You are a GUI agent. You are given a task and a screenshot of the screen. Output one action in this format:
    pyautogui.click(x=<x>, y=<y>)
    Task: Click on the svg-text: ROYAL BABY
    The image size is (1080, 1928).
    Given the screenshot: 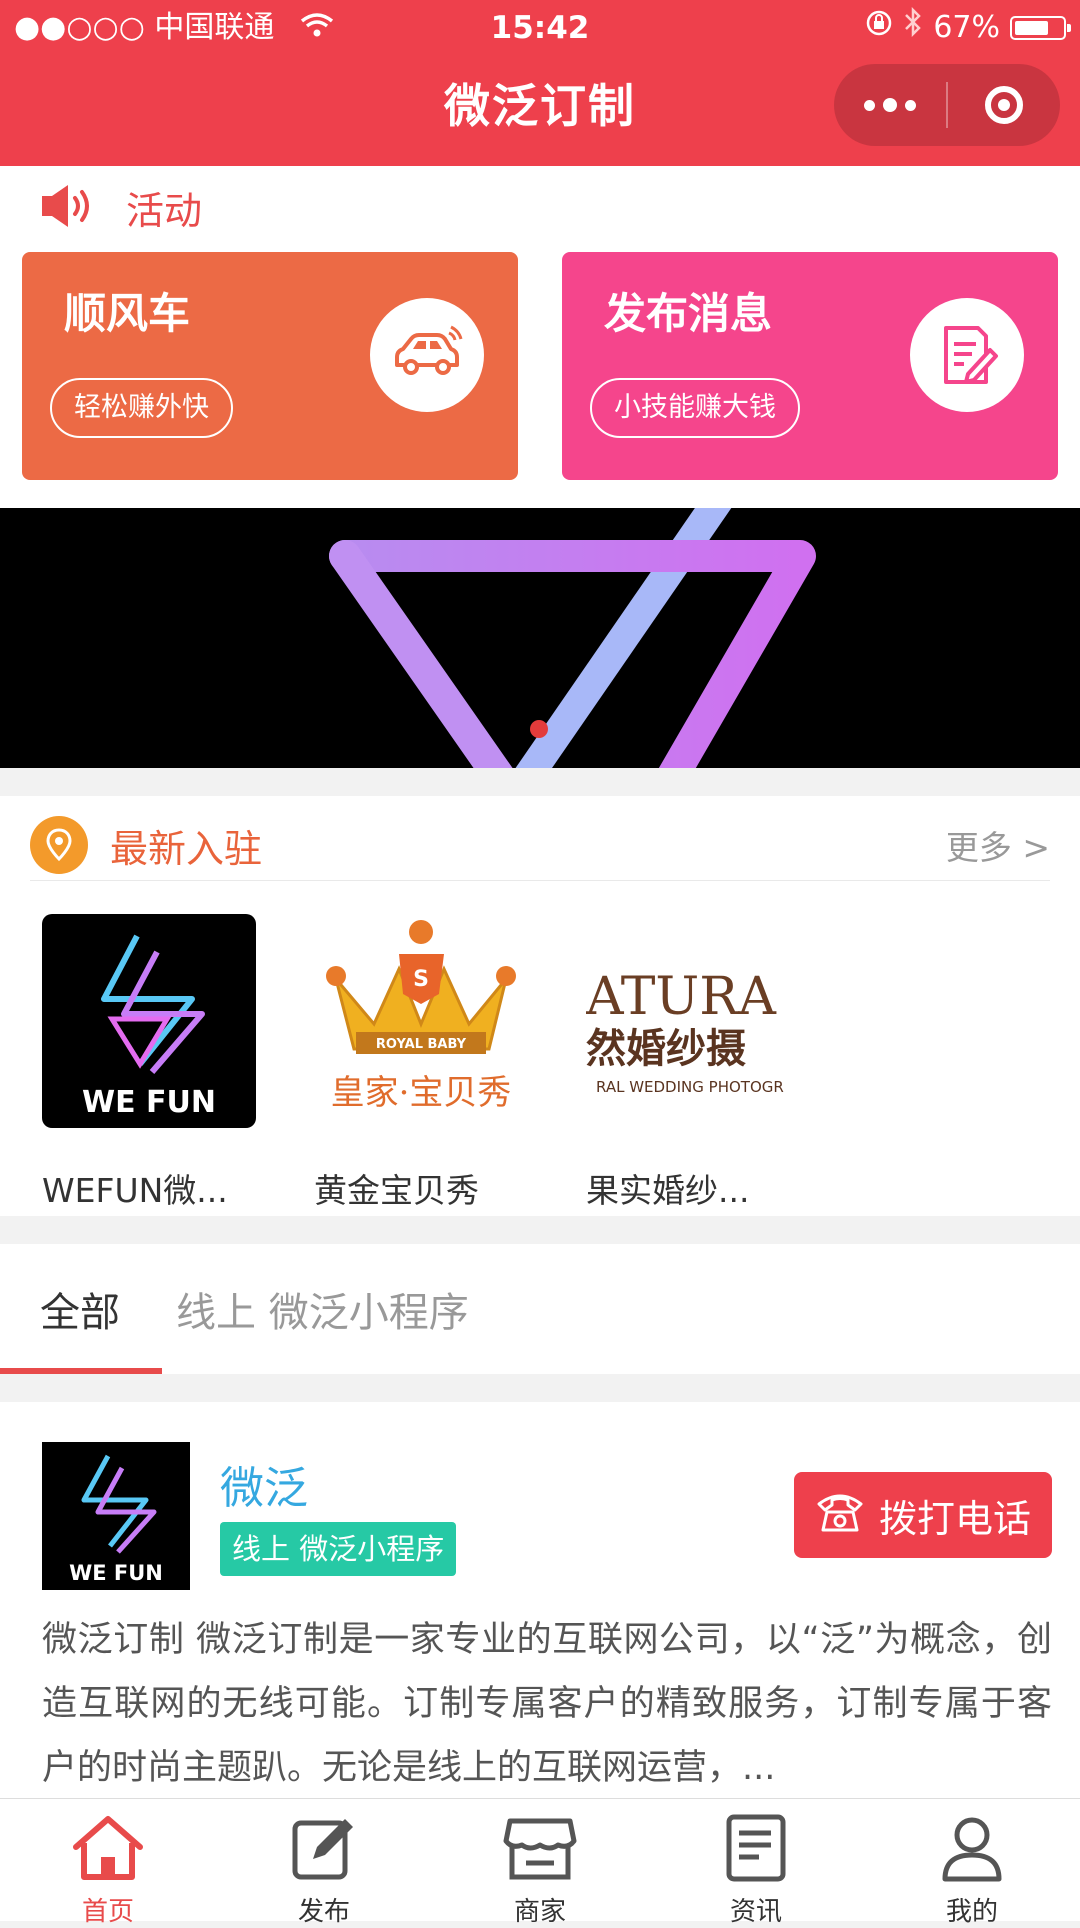 What is the action you would take?
    pyautogui.click(x=421, y=1044)
    